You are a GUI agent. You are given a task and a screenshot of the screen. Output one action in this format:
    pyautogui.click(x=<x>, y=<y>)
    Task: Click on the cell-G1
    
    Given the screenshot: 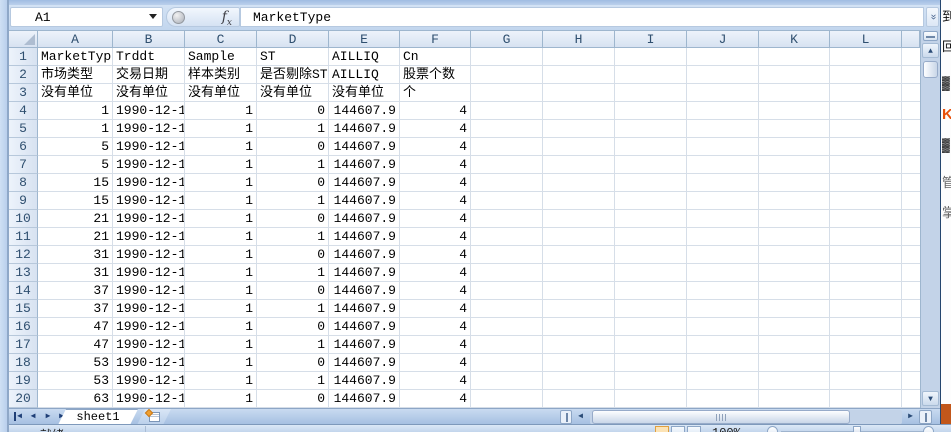 What is the action you would take?
    pyautogui.click(x=507, y=57)
    